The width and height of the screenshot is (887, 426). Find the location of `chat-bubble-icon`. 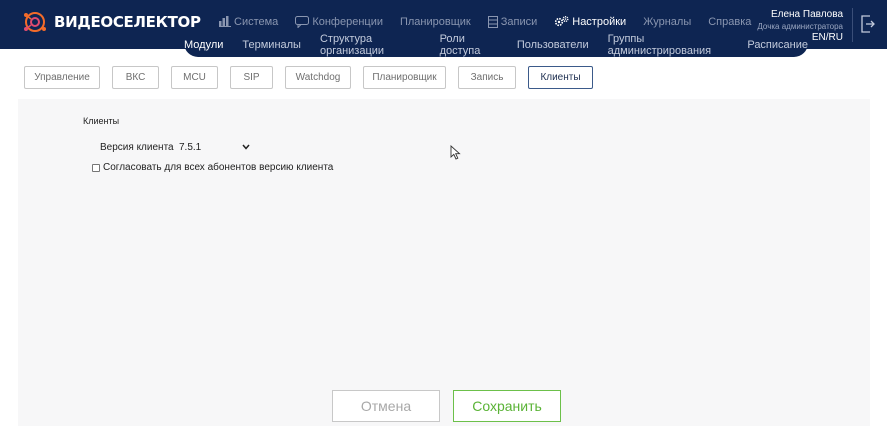

chat-bubble-icon is located at coordinates (302, 21).